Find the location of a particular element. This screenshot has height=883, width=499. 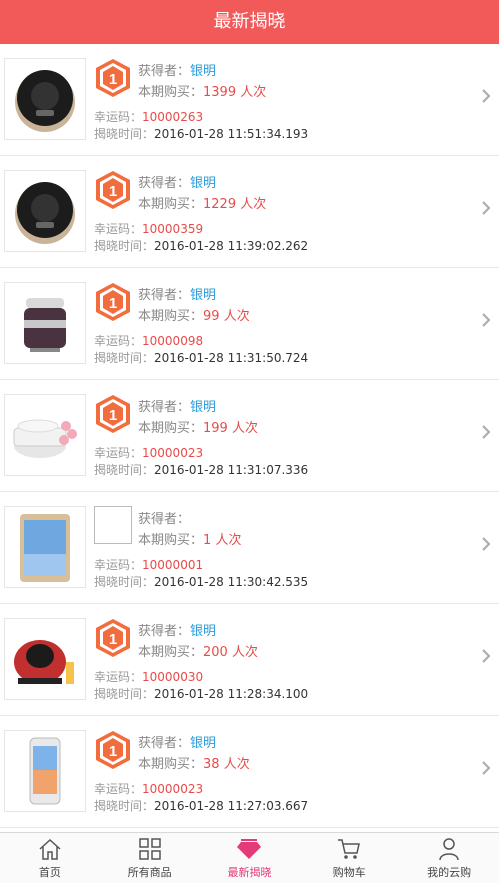

lucky-code-line: 幸运码：10000263 is located at coordinates (149, 117).